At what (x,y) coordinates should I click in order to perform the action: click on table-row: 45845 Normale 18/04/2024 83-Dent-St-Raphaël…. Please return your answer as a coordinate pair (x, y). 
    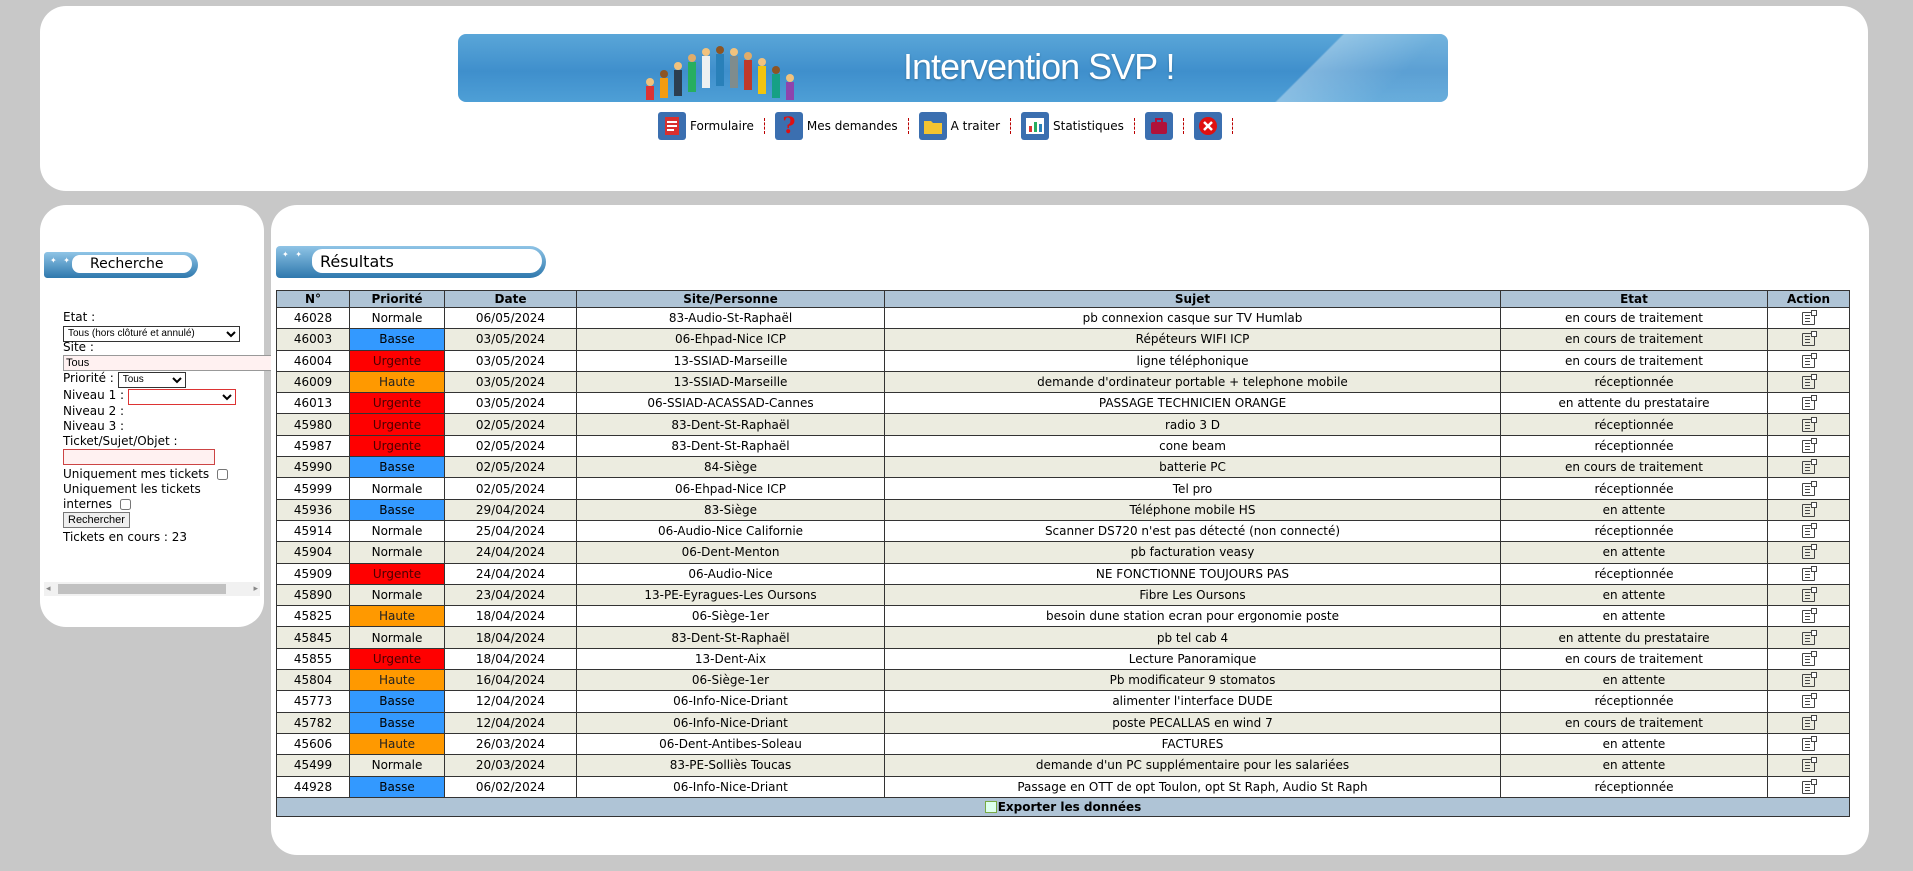
    Looking at the image, I should click on (1063, 637).